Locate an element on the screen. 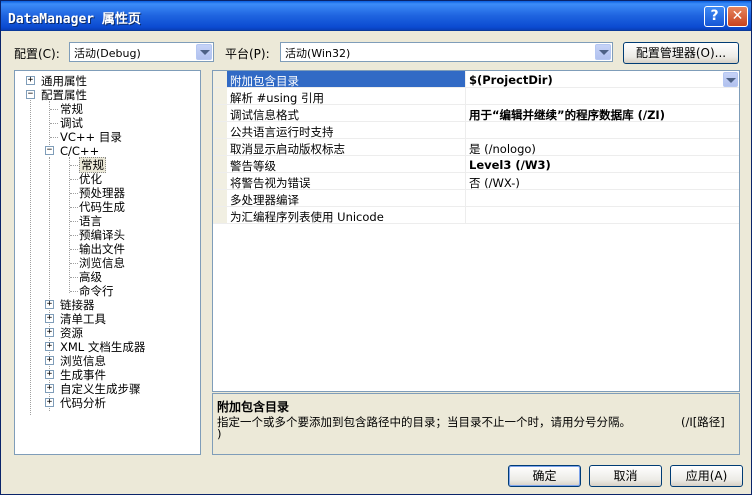  platform-dropdown-arrow is located at coordinates (603, 52).